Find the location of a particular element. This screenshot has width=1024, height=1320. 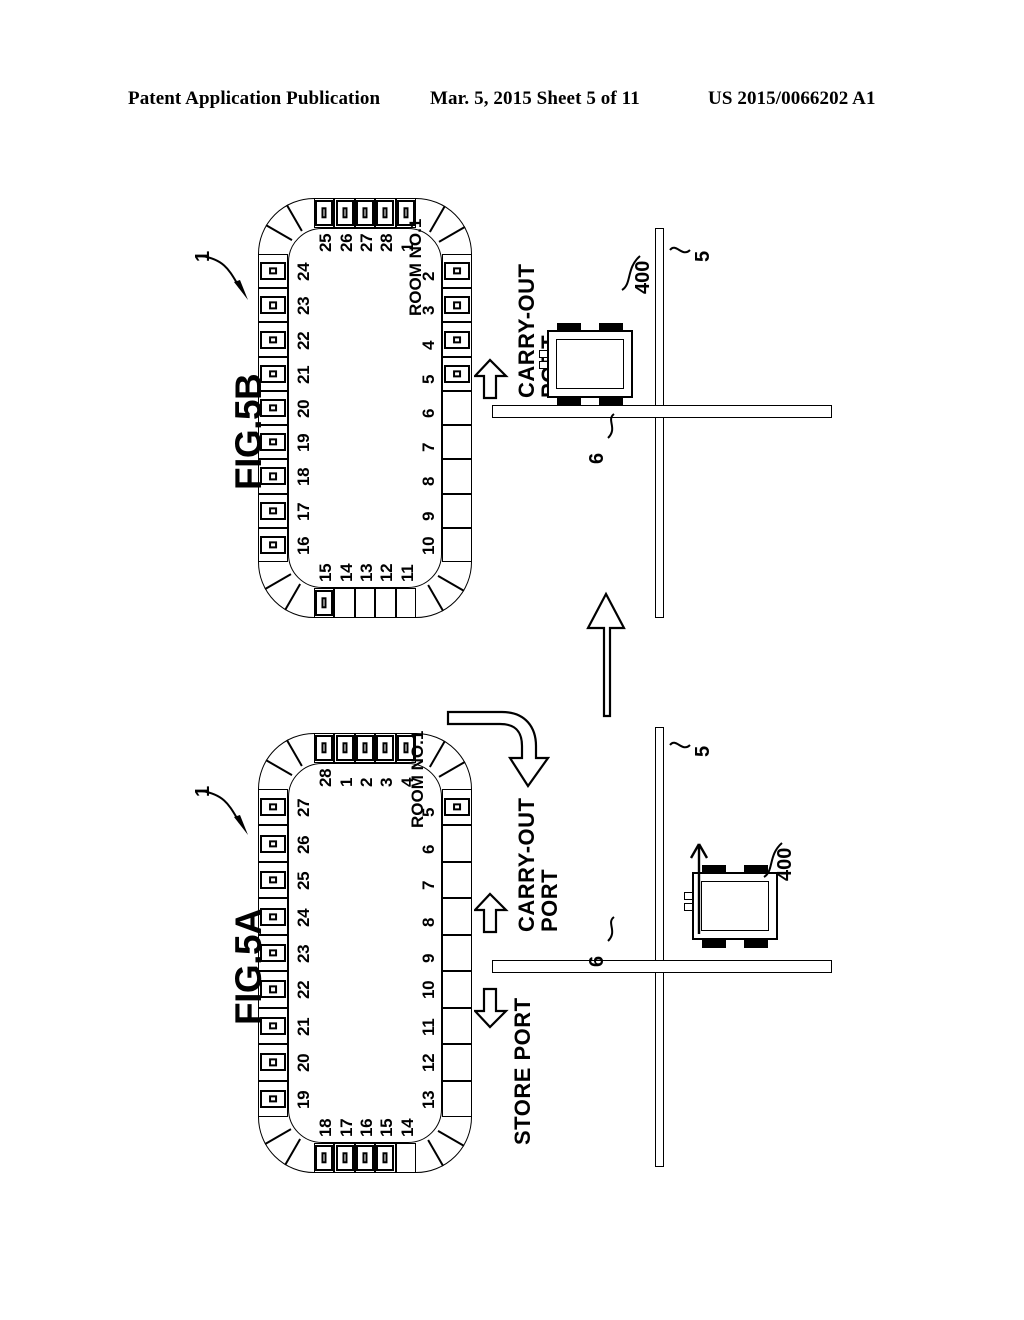

carry-out-port-label-line: PORT is located at coordinates (549, 900).